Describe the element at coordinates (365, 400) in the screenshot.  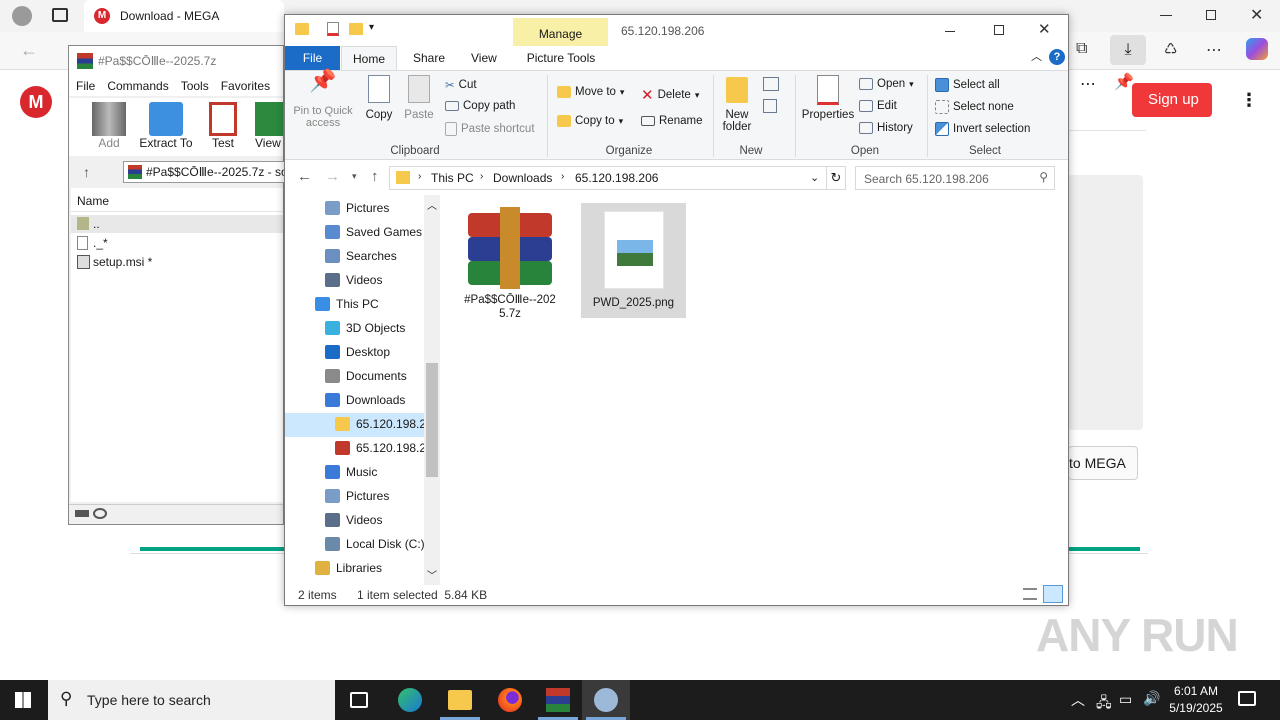
I see `nav-item: Downloads` at that location.